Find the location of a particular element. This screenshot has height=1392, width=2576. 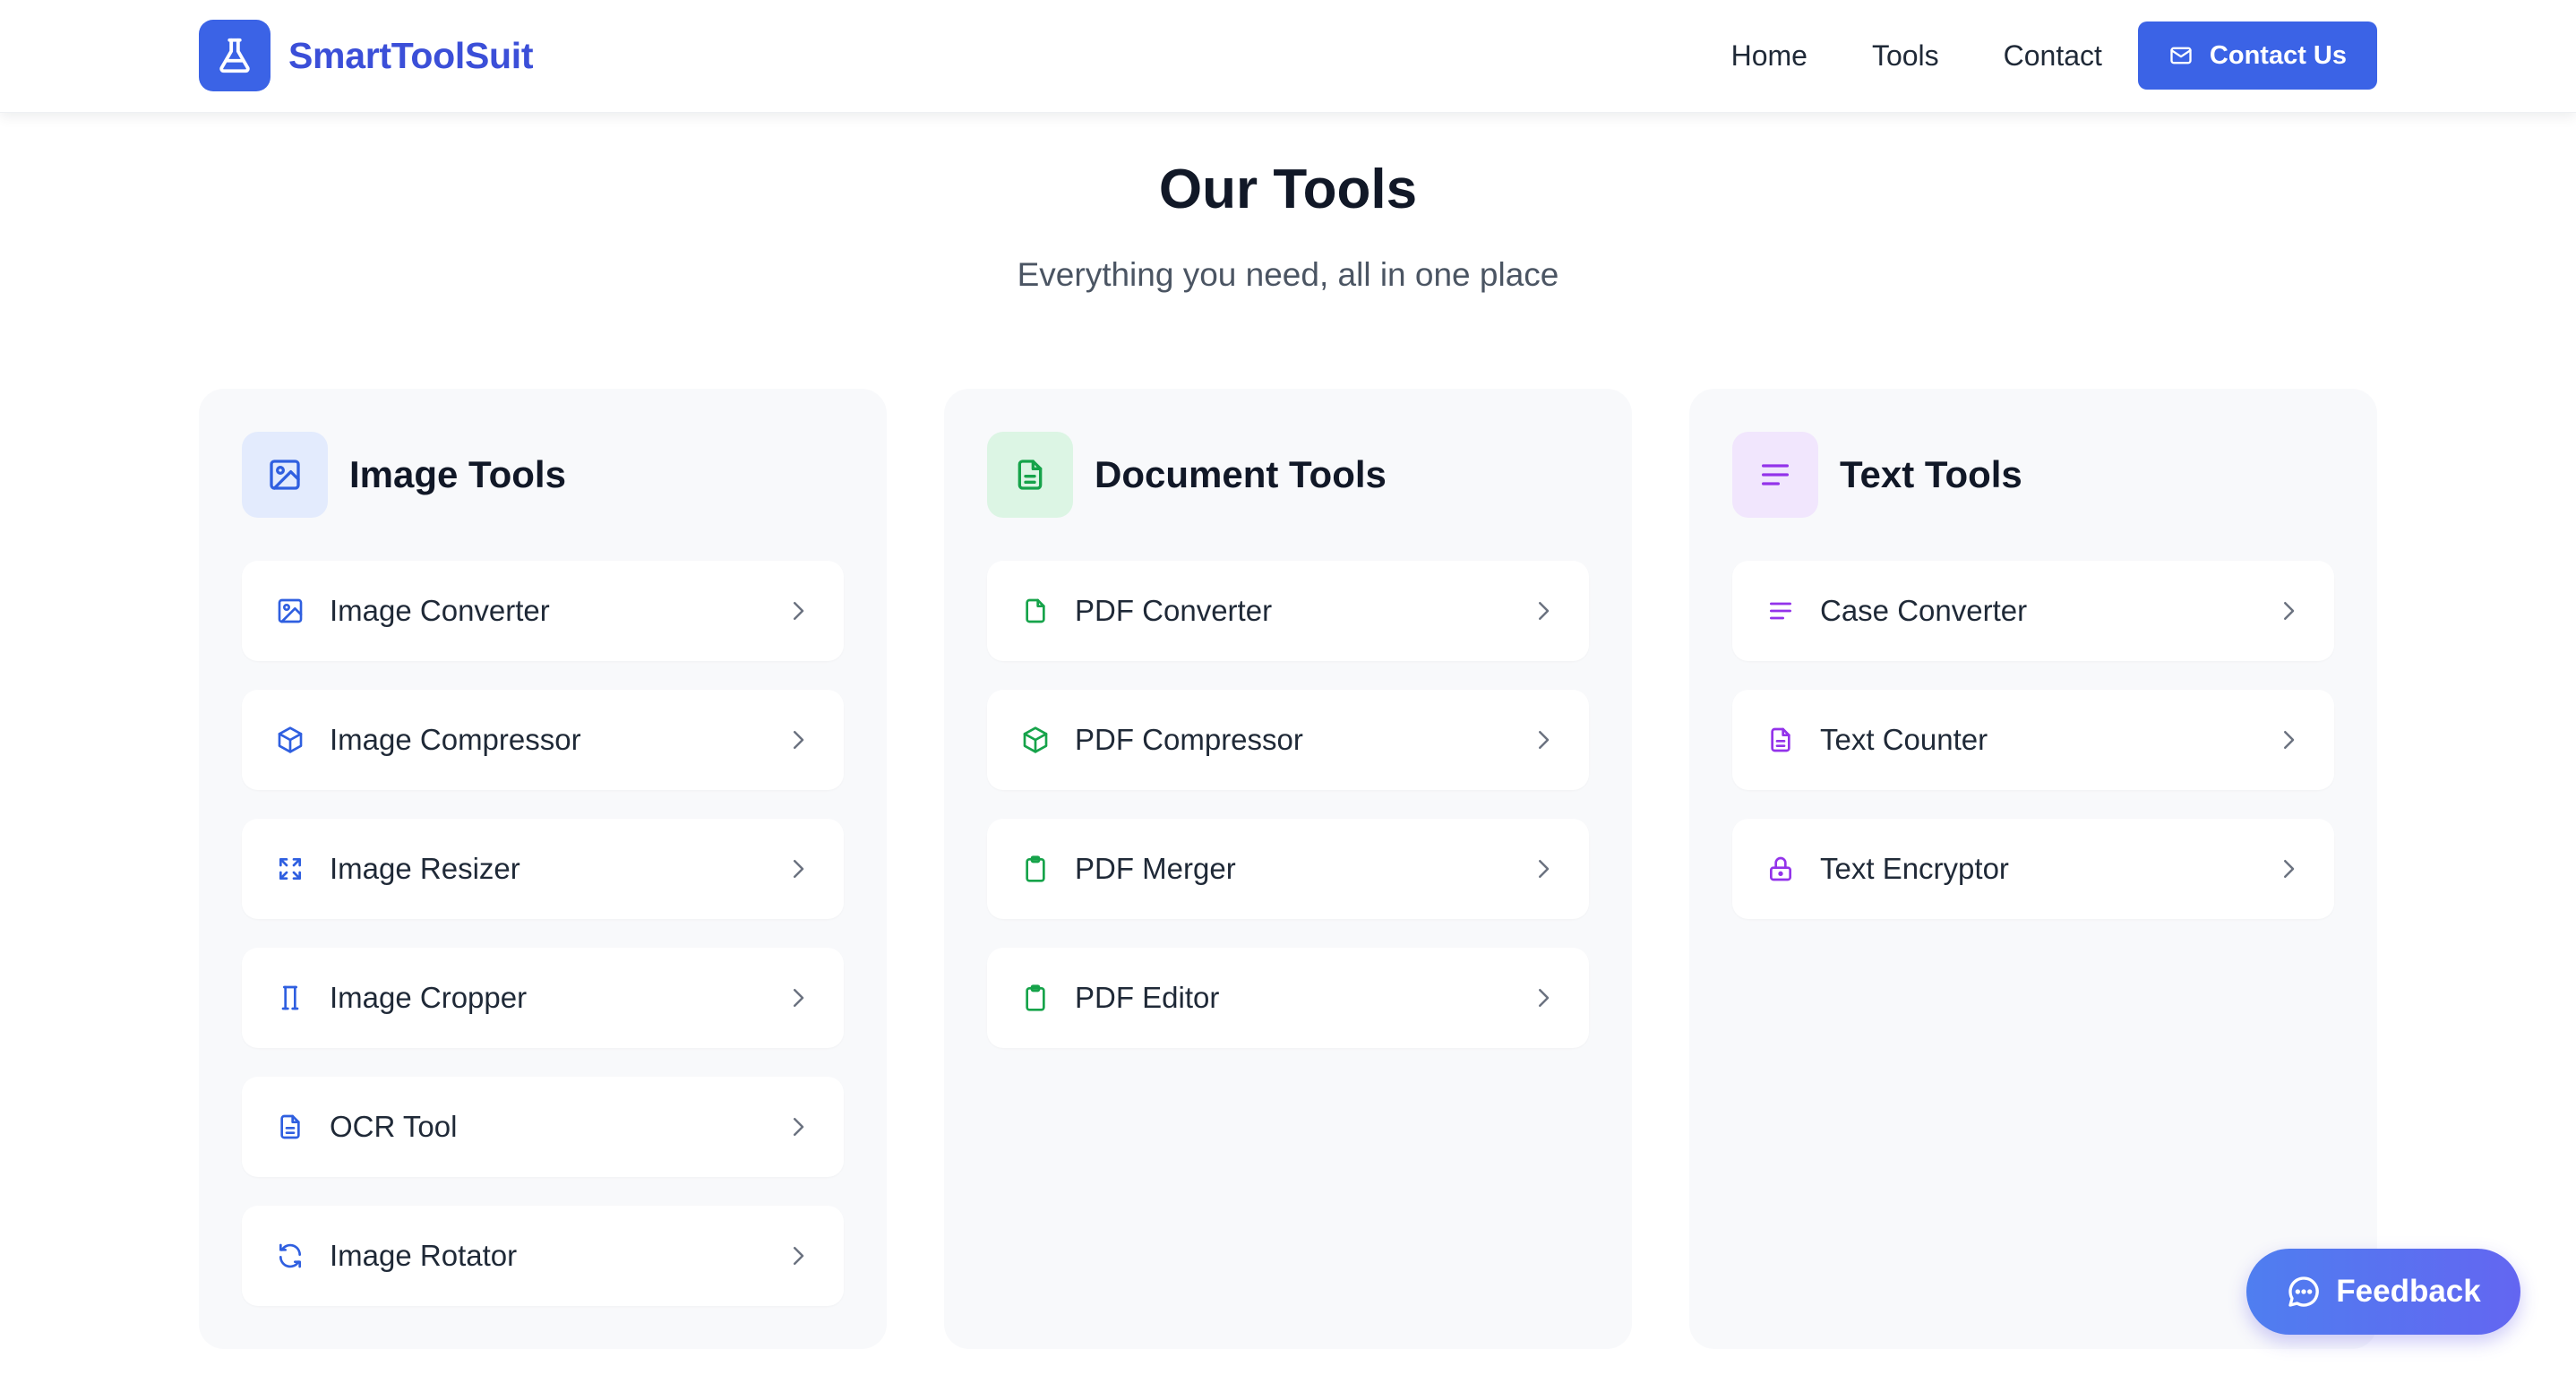

image-converter-item: Image Converter is located at coordinates (543, 611).